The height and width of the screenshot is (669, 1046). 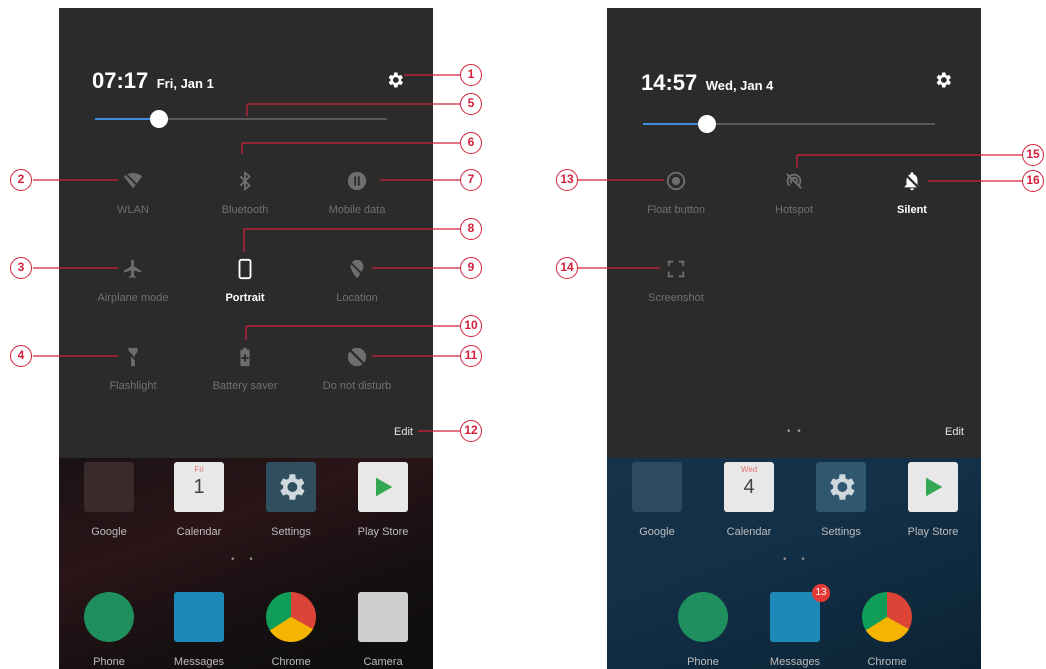 What do you see at coordinates (245, 193) in the screenshot?
I see `tile-bluetooth: Bluetooth` at bounding box center [245, 193].